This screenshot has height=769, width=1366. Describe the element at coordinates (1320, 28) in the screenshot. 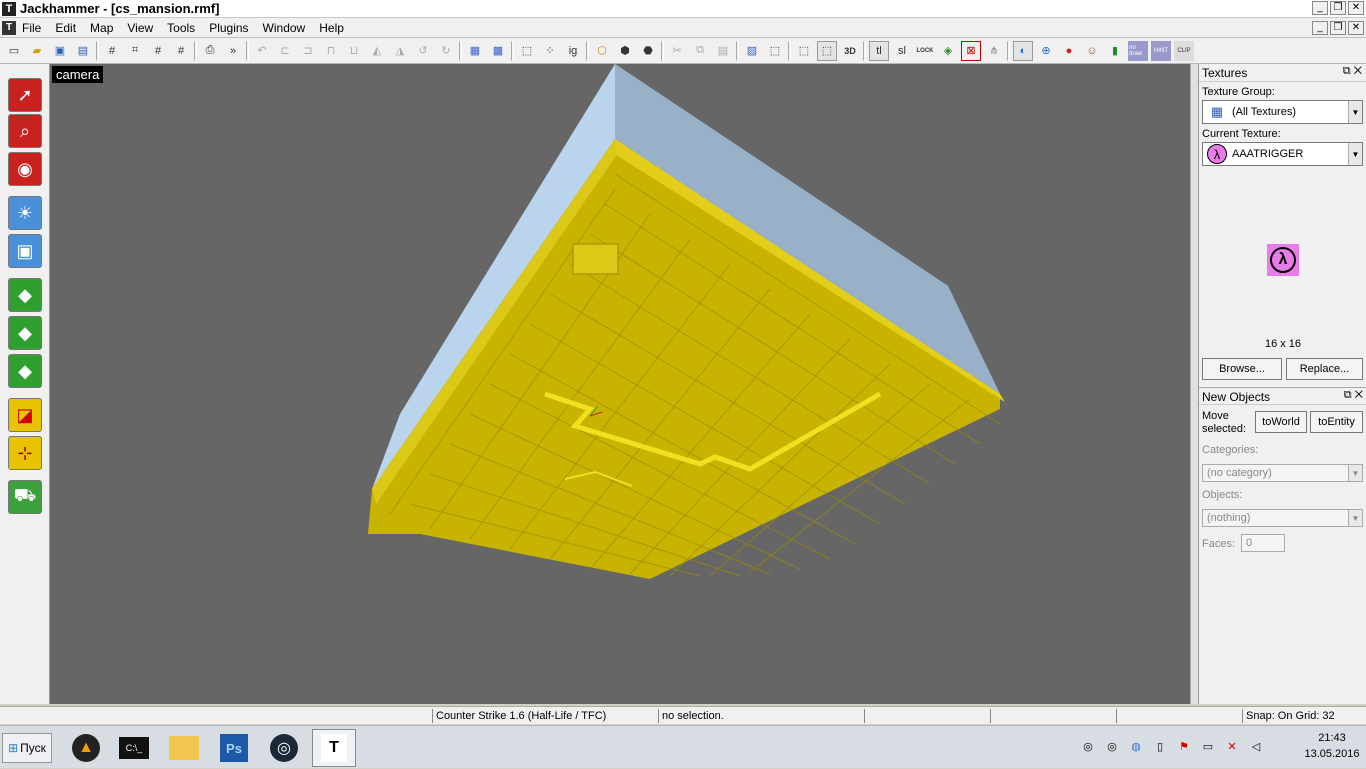

I see `doc-minimize-button: _` at that location.